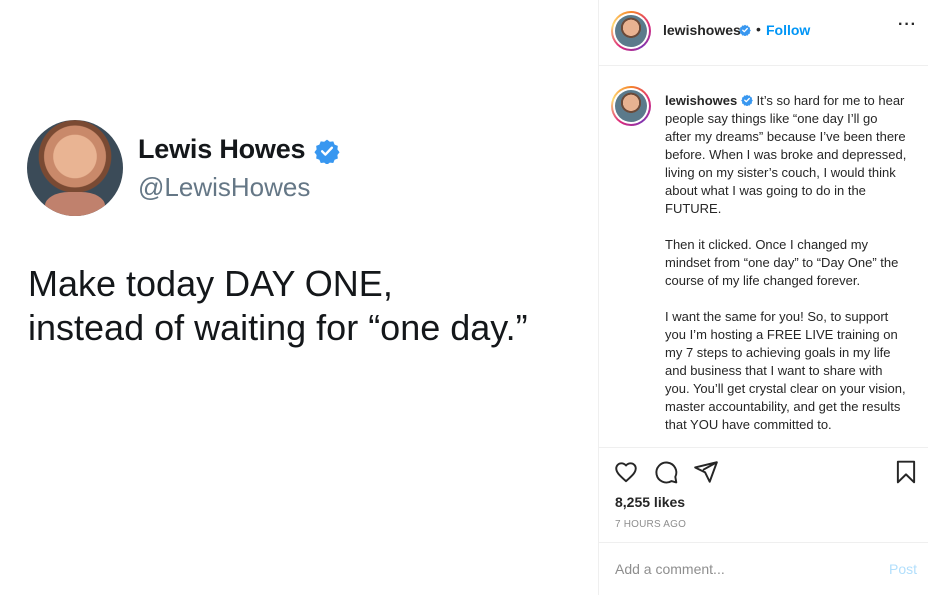  Describe the element at coordinates (763, 33) in the screenshot. I see `post-header: lewishowes • Follow ···` at that location.